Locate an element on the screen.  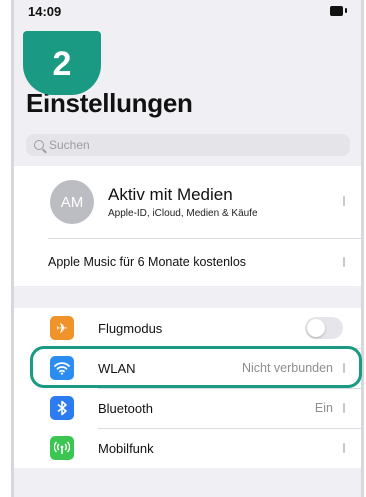
apple-music-promo-row: Apple Music für 6 Monate kostenlos is located at coordinates (187, 262).